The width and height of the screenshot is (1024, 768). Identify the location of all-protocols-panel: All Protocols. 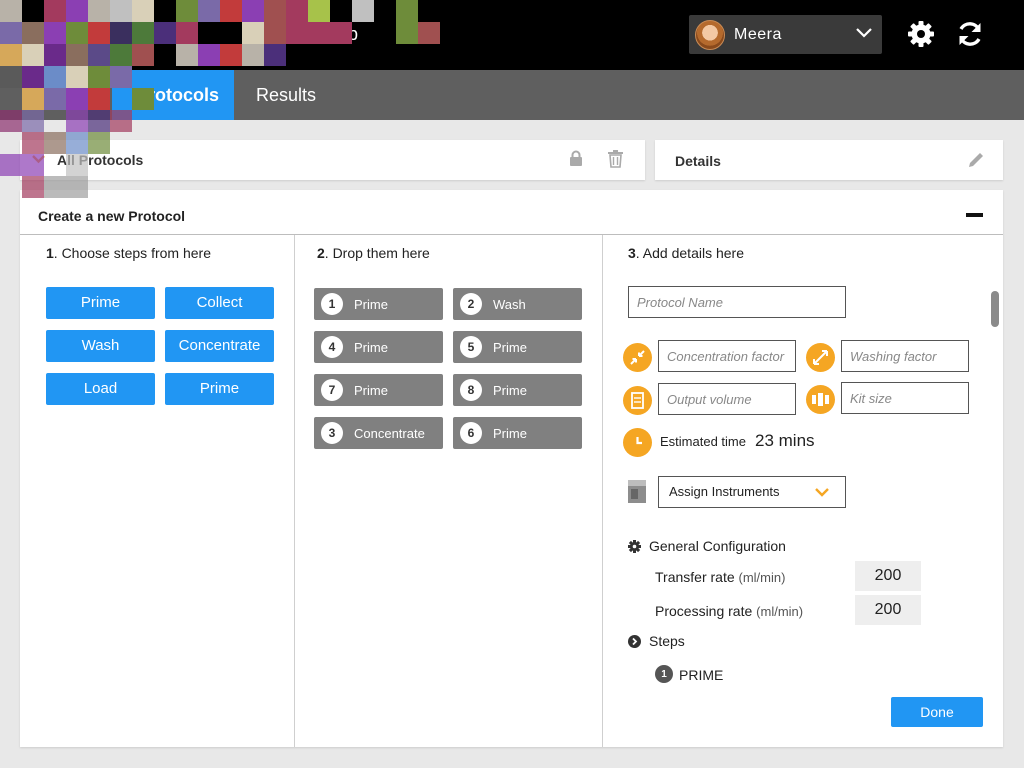
(332, 160).